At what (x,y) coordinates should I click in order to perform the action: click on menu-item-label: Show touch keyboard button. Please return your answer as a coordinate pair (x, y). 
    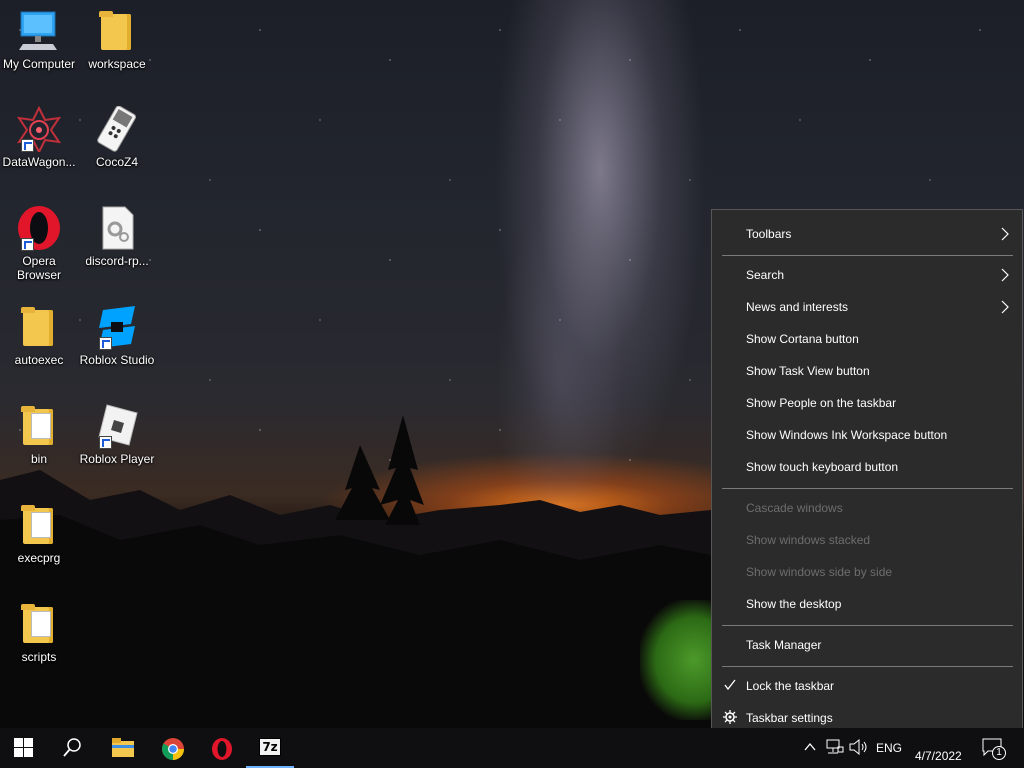
    Looking at the image, I should click on (822, 467).